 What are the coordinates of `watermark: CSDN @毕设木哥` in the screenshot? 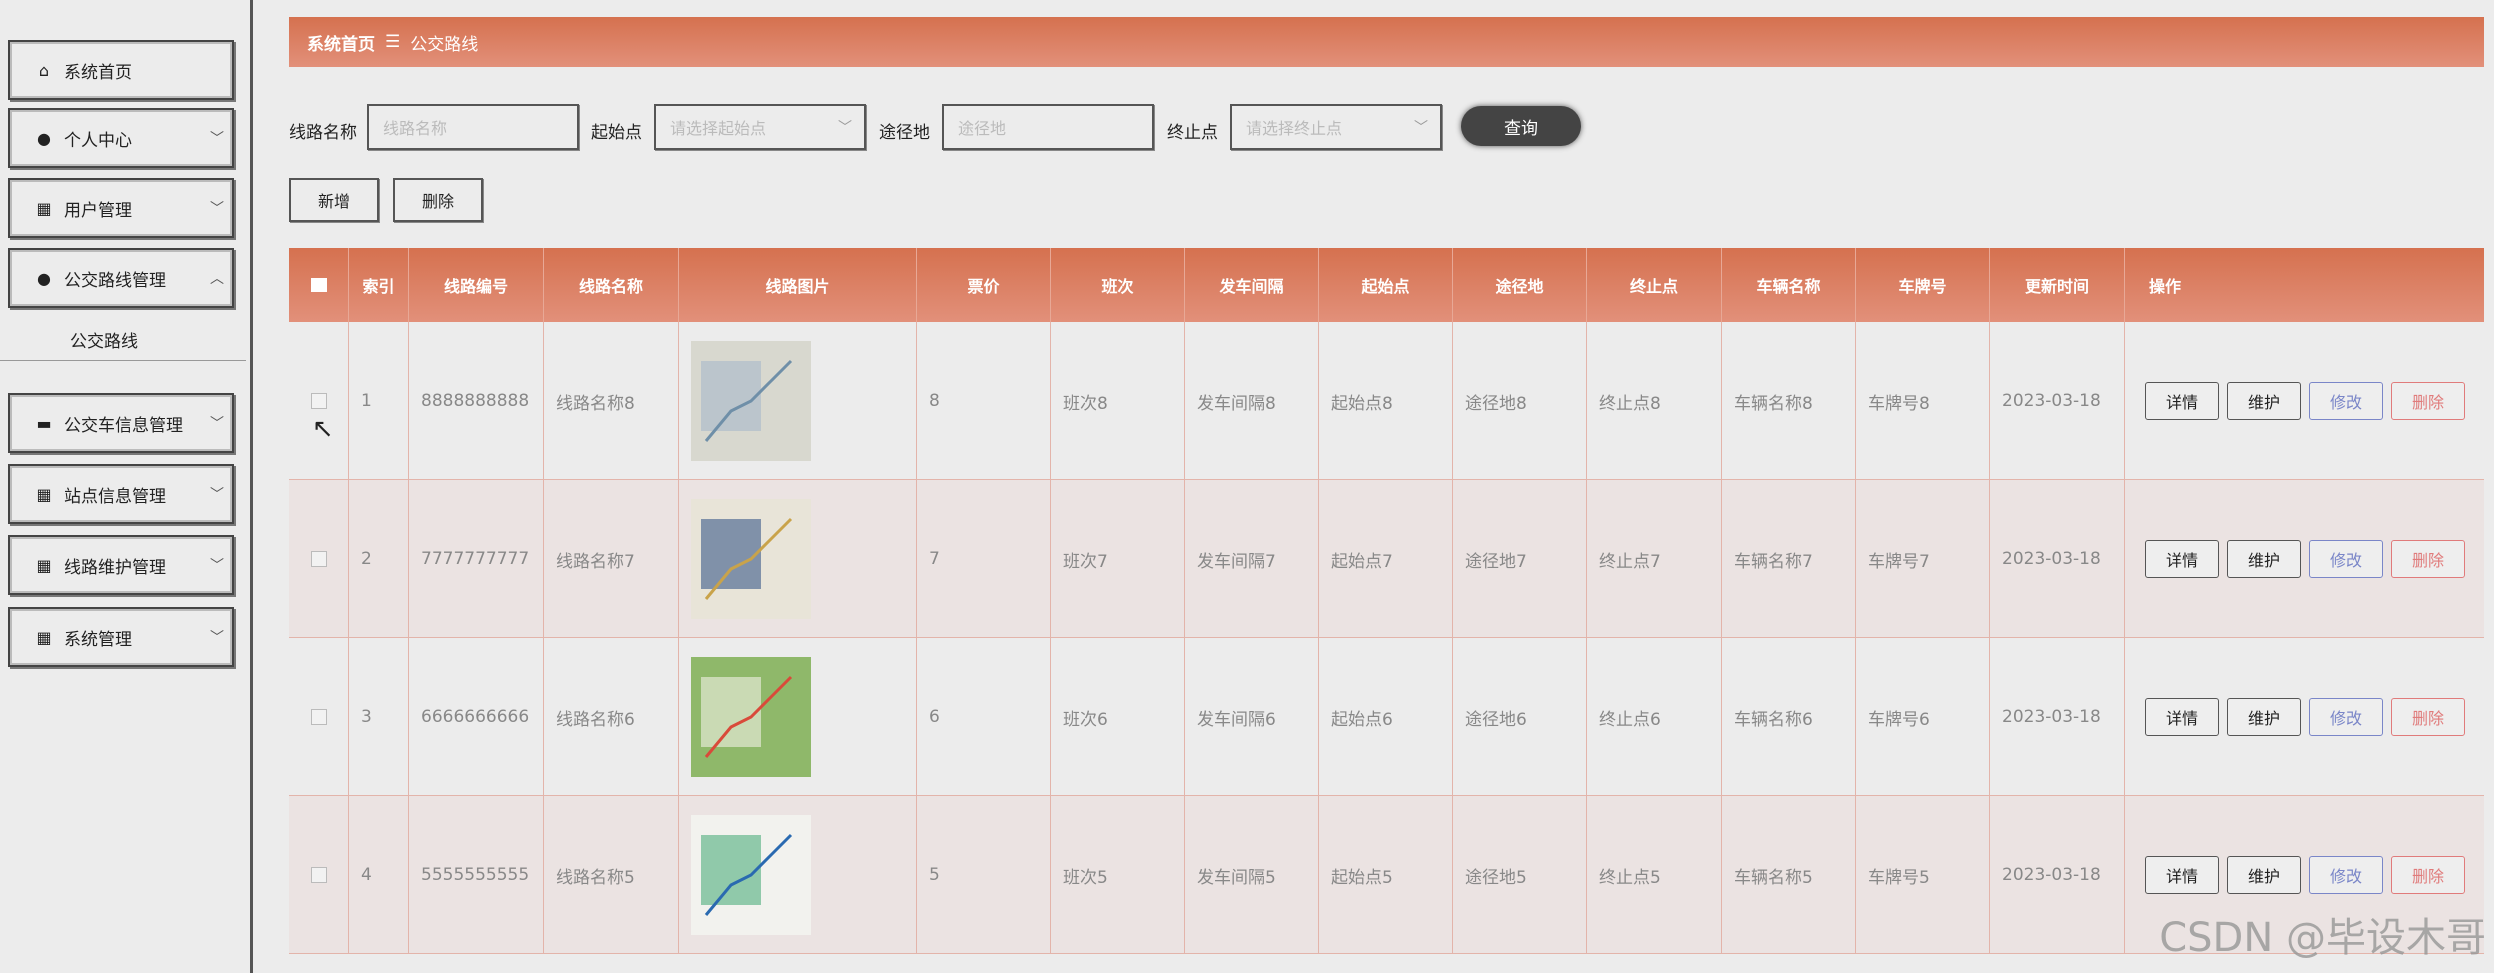 It's located at (2322, 938).